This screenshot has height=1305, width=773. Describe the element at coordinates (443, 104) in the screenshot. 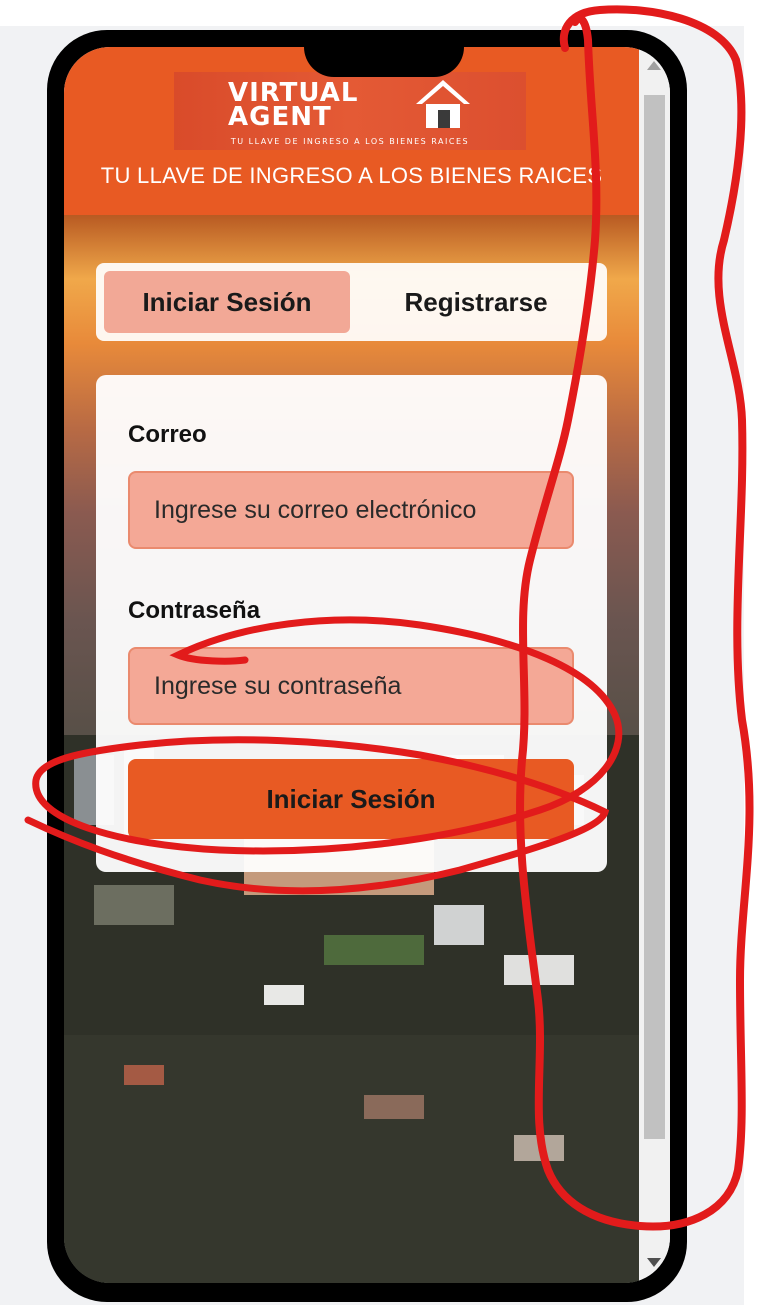

I see `house-icon` at that location.